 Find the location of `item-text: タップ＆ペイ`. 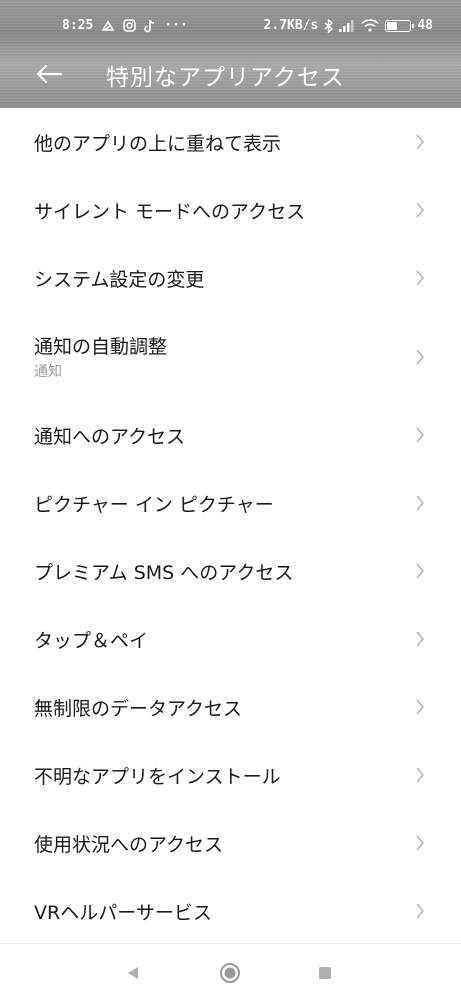

item-text: タップ＆ペイ is located at coordinates (217, 639).